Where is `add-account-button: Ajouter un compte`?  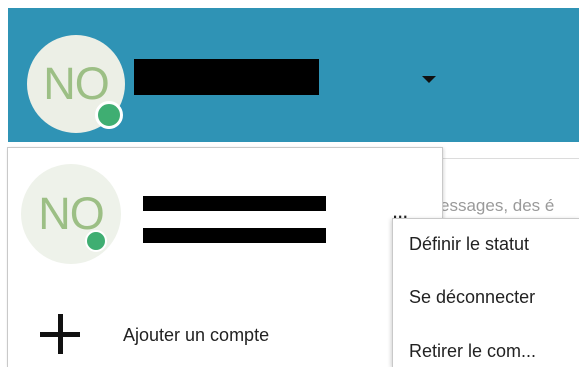 add-account-button: Ajouter un compte is located at coordinates (154, 334).